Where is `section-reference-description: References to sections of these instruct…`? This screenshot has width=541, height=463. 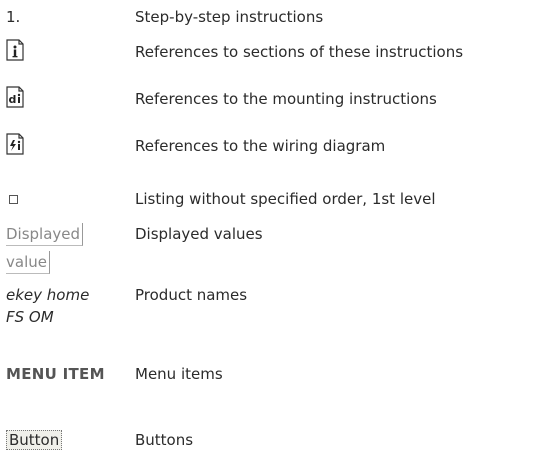 section-reference-description: References to sections of these instruct… is located at coordinates (299, 52).